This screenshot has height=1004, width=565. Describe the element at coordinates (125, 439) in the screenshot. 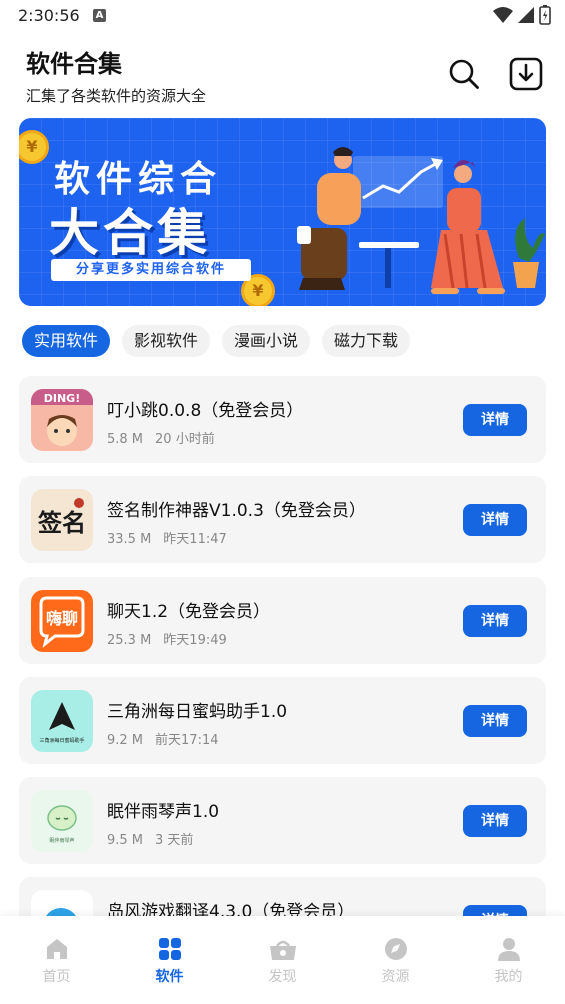

I see `app-size: 5.8 M` at that location.